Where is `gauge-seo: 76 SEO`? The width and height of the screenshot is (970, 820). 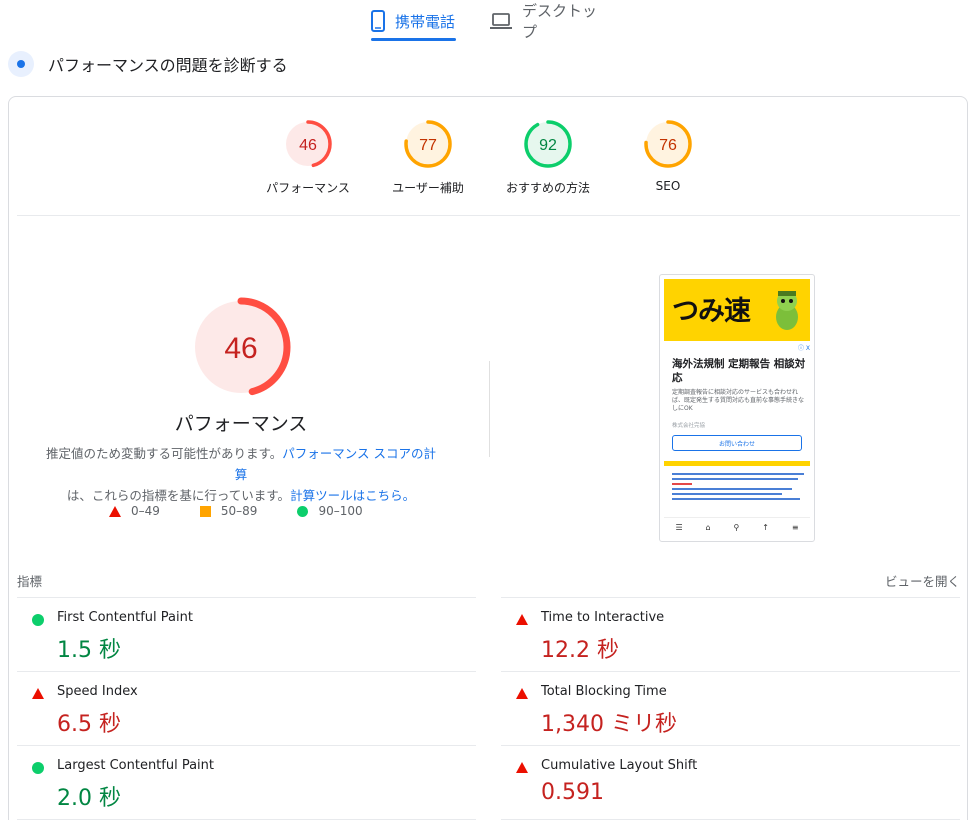
gauge-seo: 76 SEO is located at coordinates (668, 156).